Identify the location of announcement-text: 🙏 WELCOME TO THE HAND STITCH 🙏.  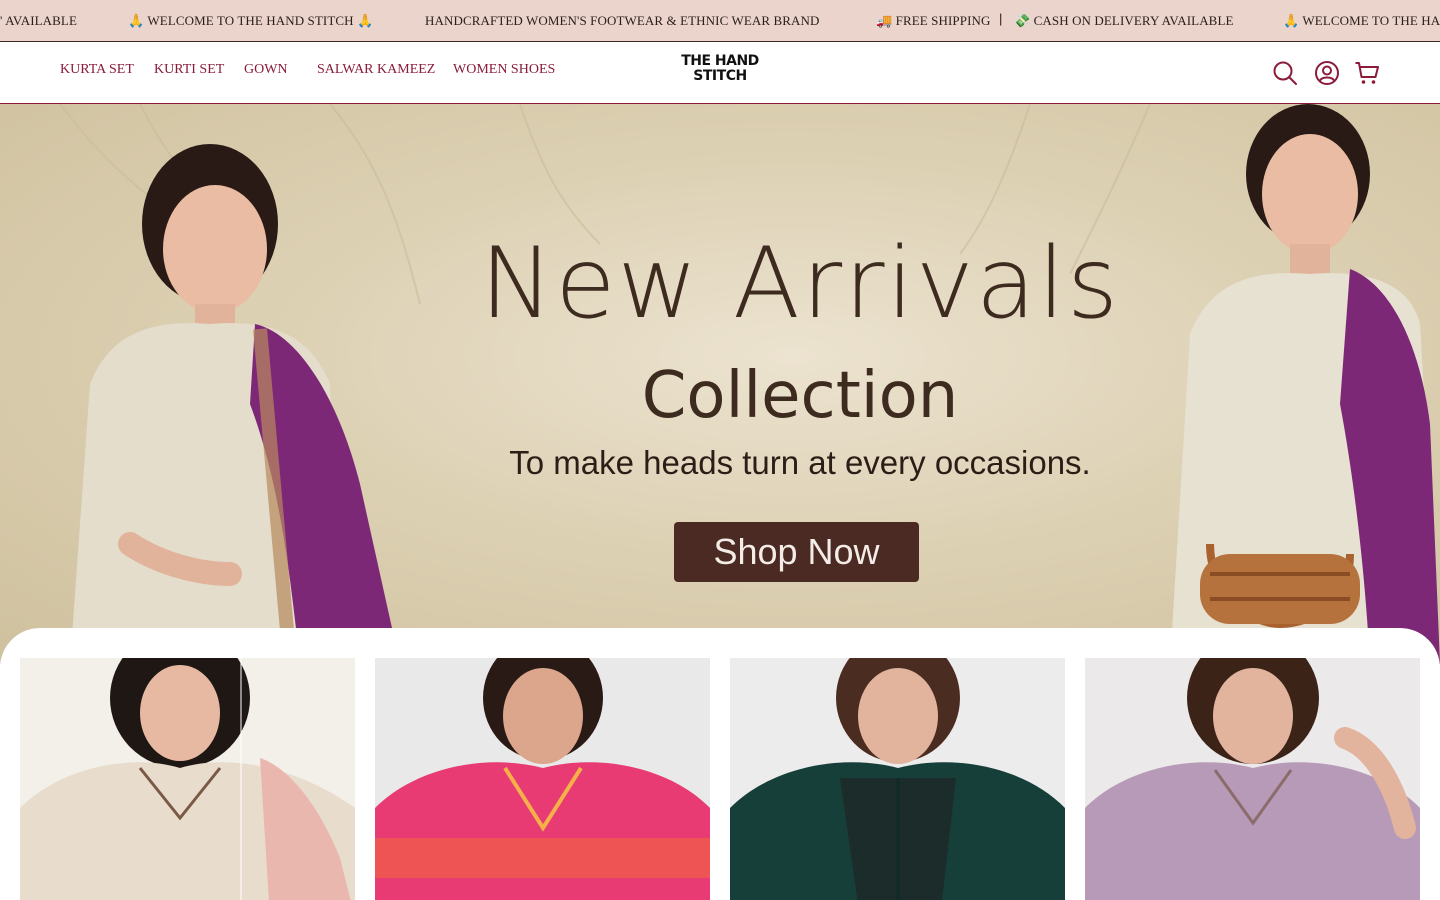
(251, 20).